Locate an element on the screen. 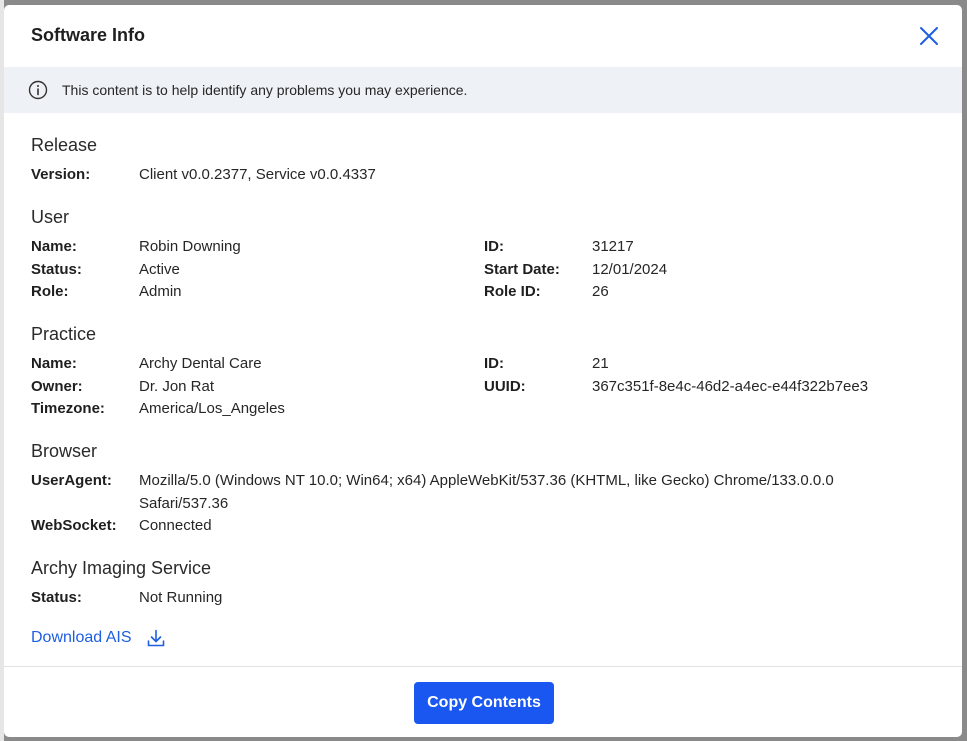 This screenshot has width=967, height=741. practice-heading: Practice is located at coordinates (64, 334).